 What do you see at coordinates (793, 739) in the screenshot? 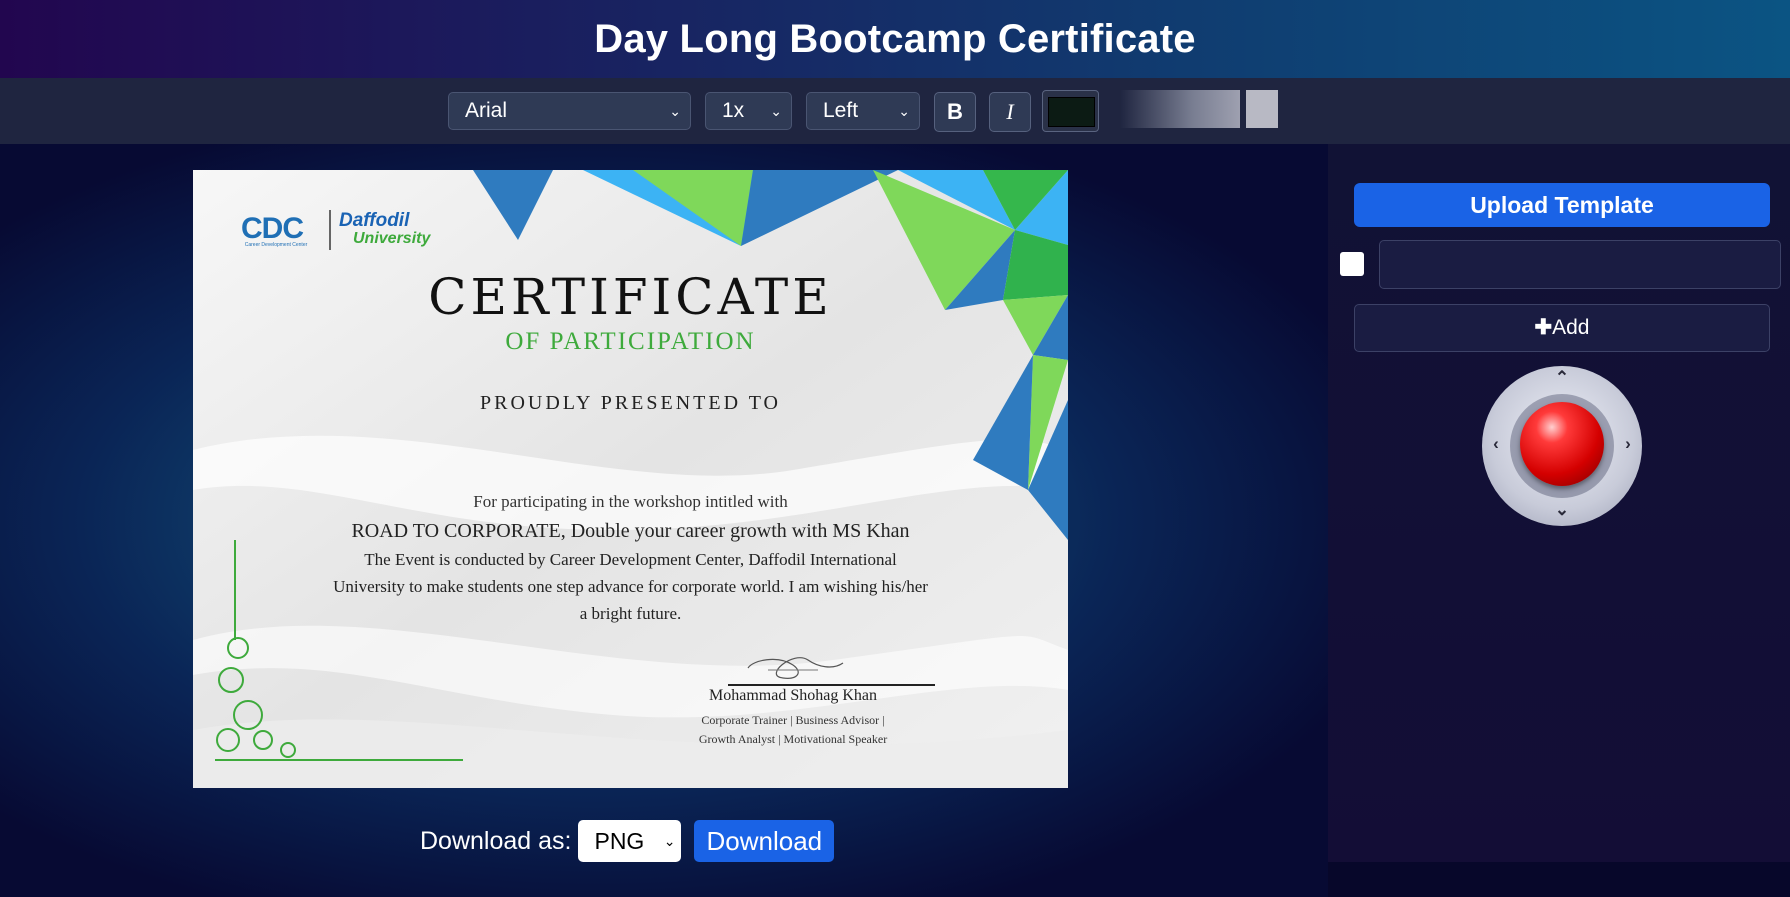
I see `signer-role: Growth Analyst | Motivational Speaker` at bounding box center [793, 739].